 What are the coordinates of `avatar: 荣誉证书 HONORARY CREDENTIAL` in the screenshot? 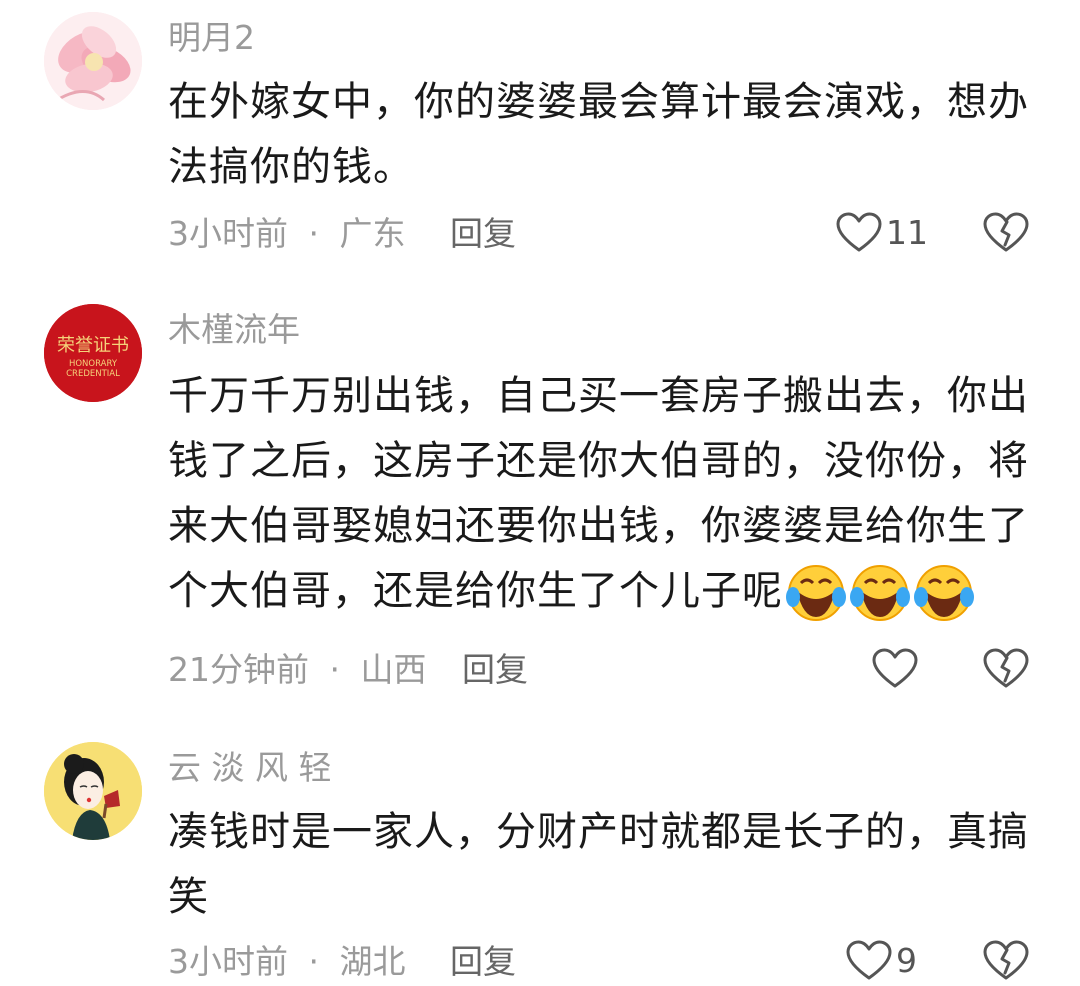 It's located at (93, 353).